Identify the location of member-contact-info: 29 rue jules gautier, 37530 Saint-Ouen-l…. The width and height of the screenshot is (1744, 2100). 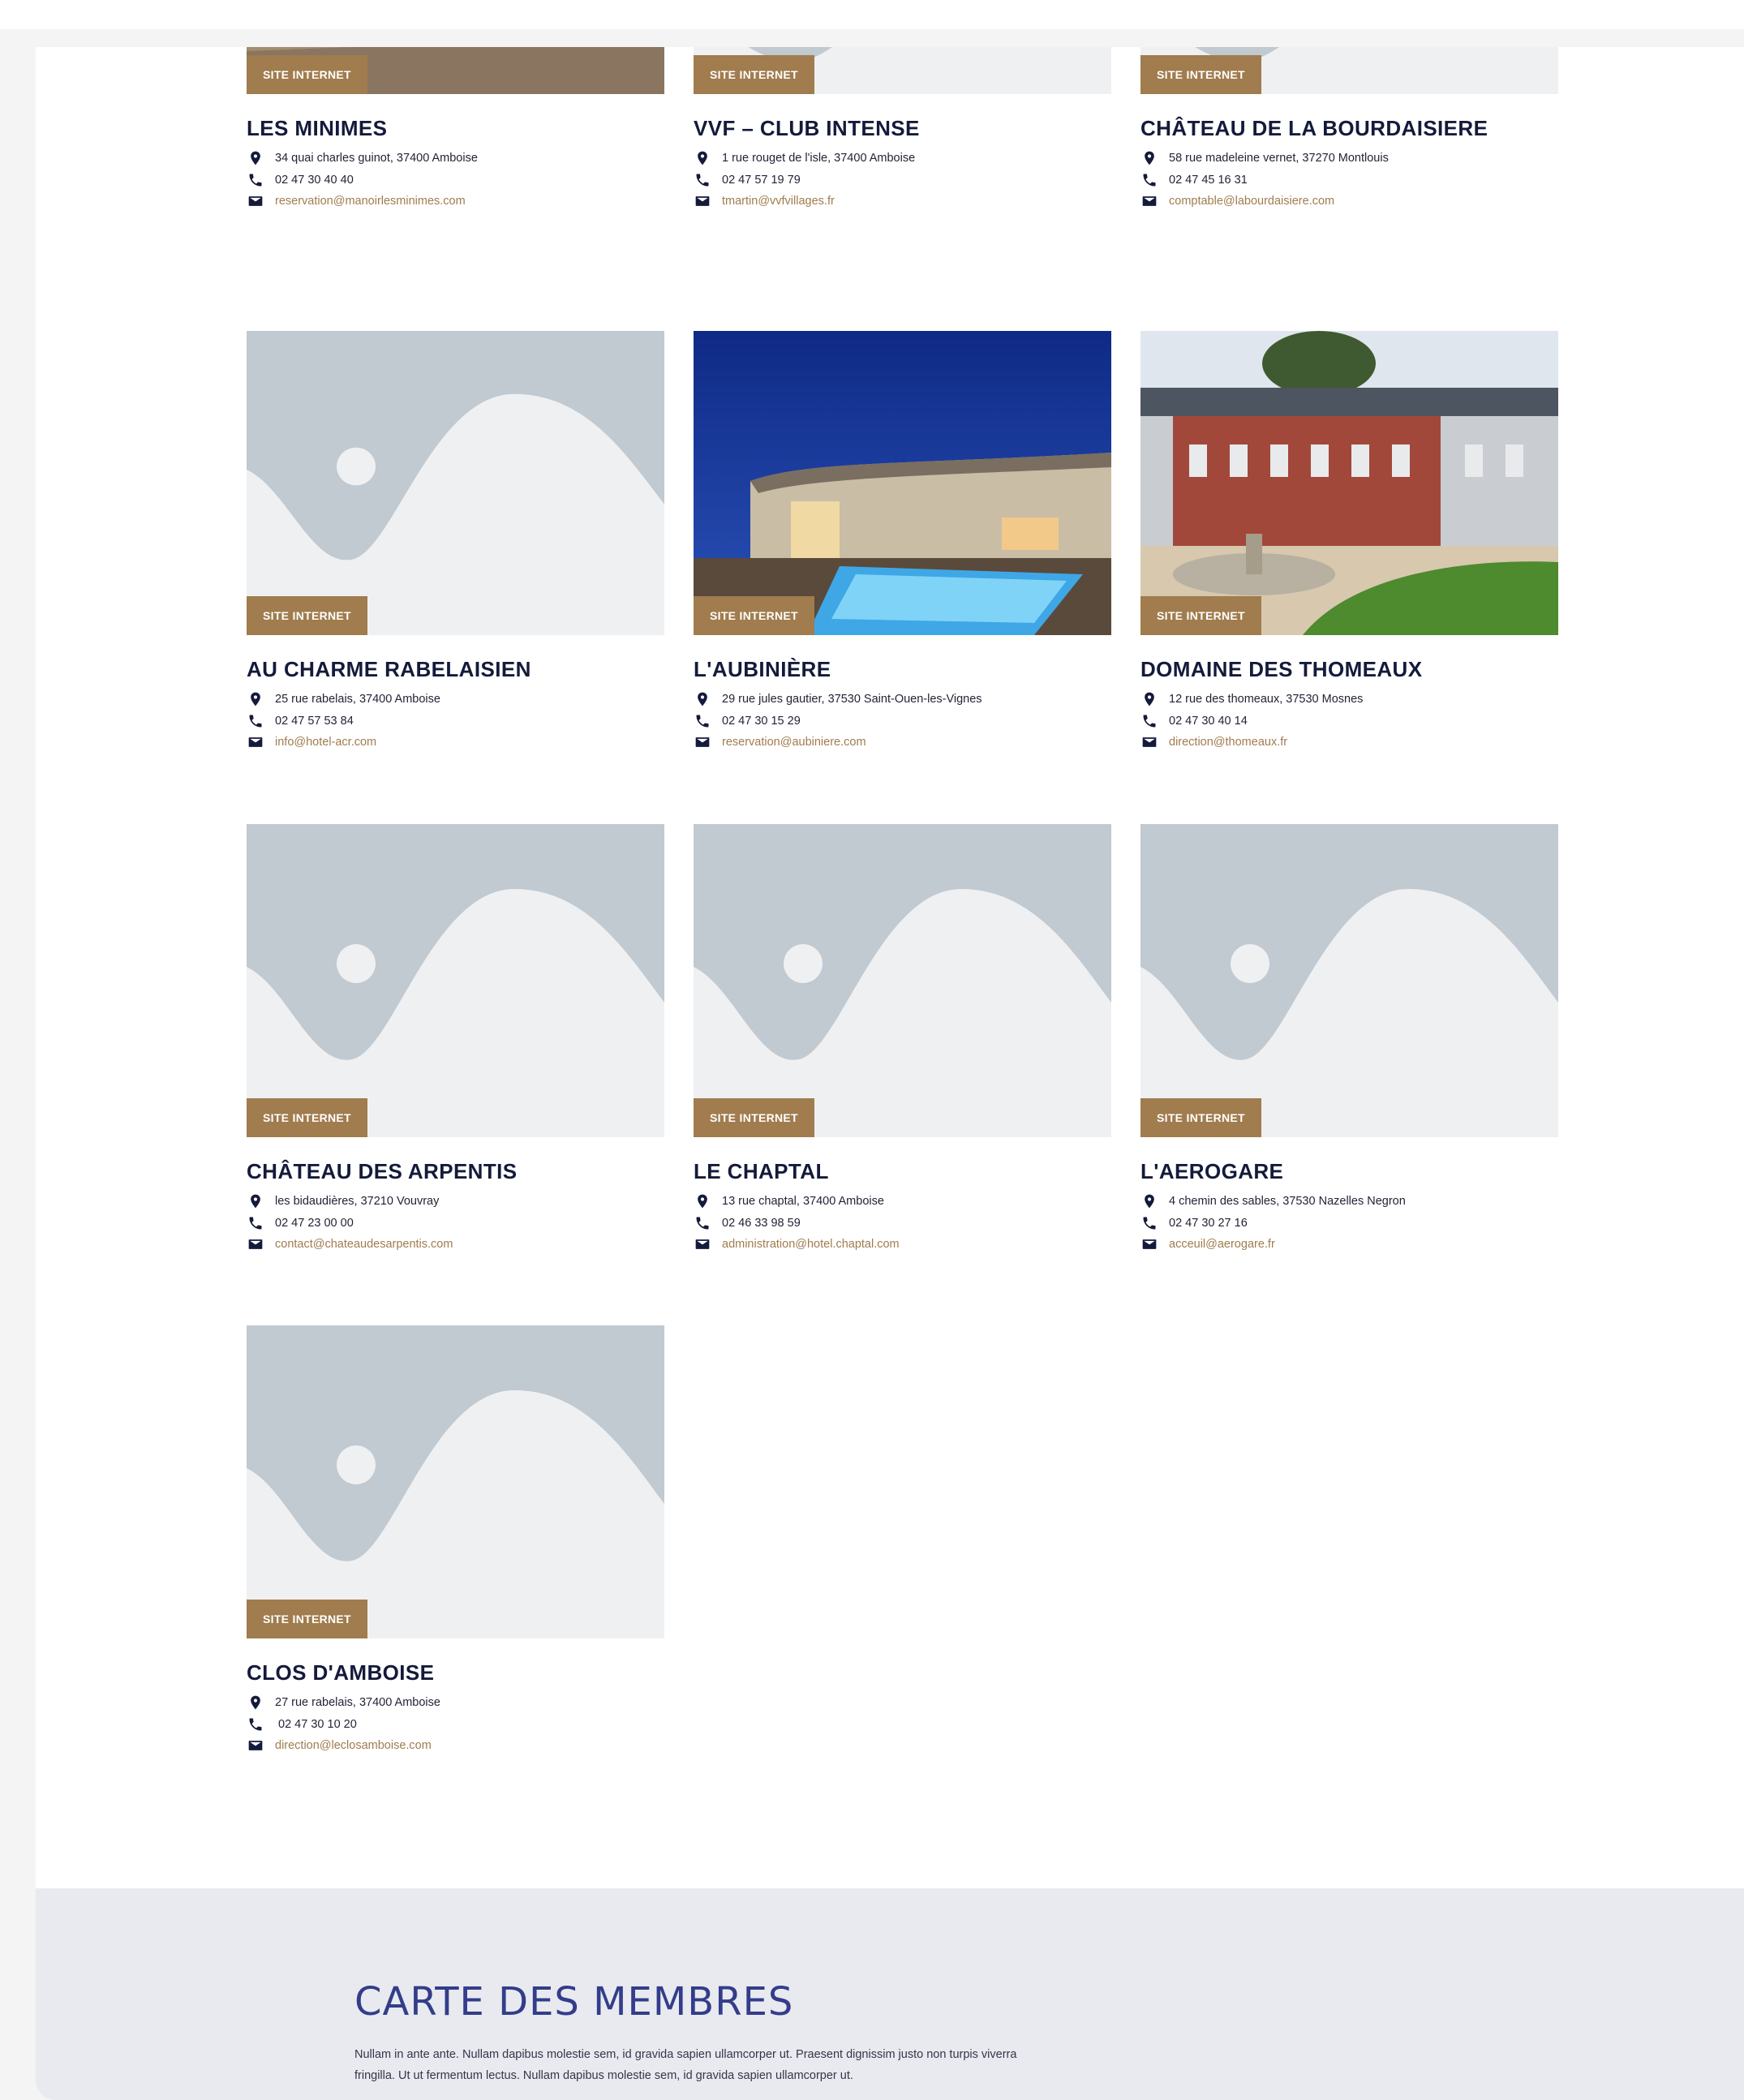
(903, 721).